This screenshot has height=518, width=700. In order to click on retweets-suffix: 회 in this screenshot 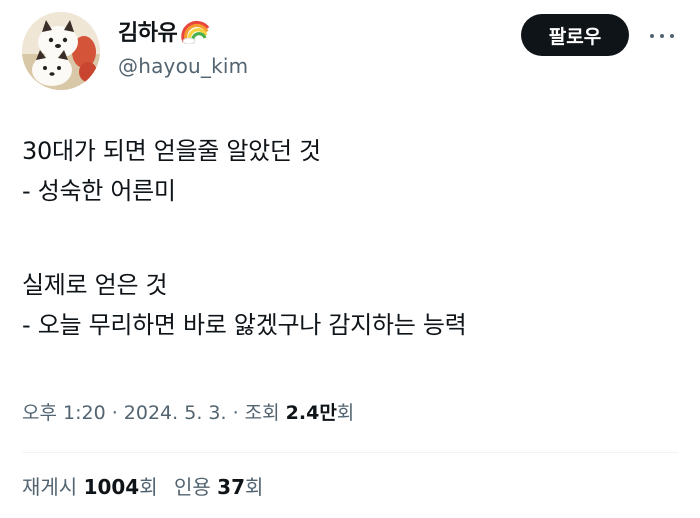, I will do `click(148, 487)`.